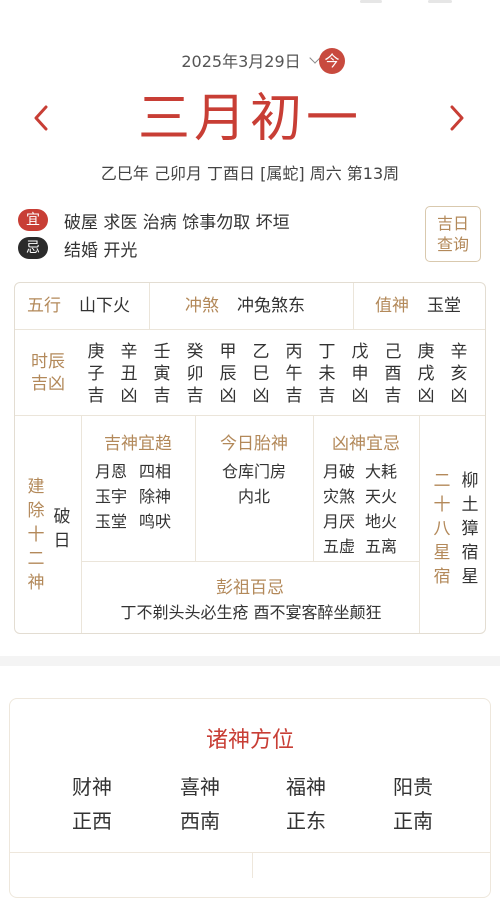  I want to click on shichen-zhi: 辰, so click(228, 374).